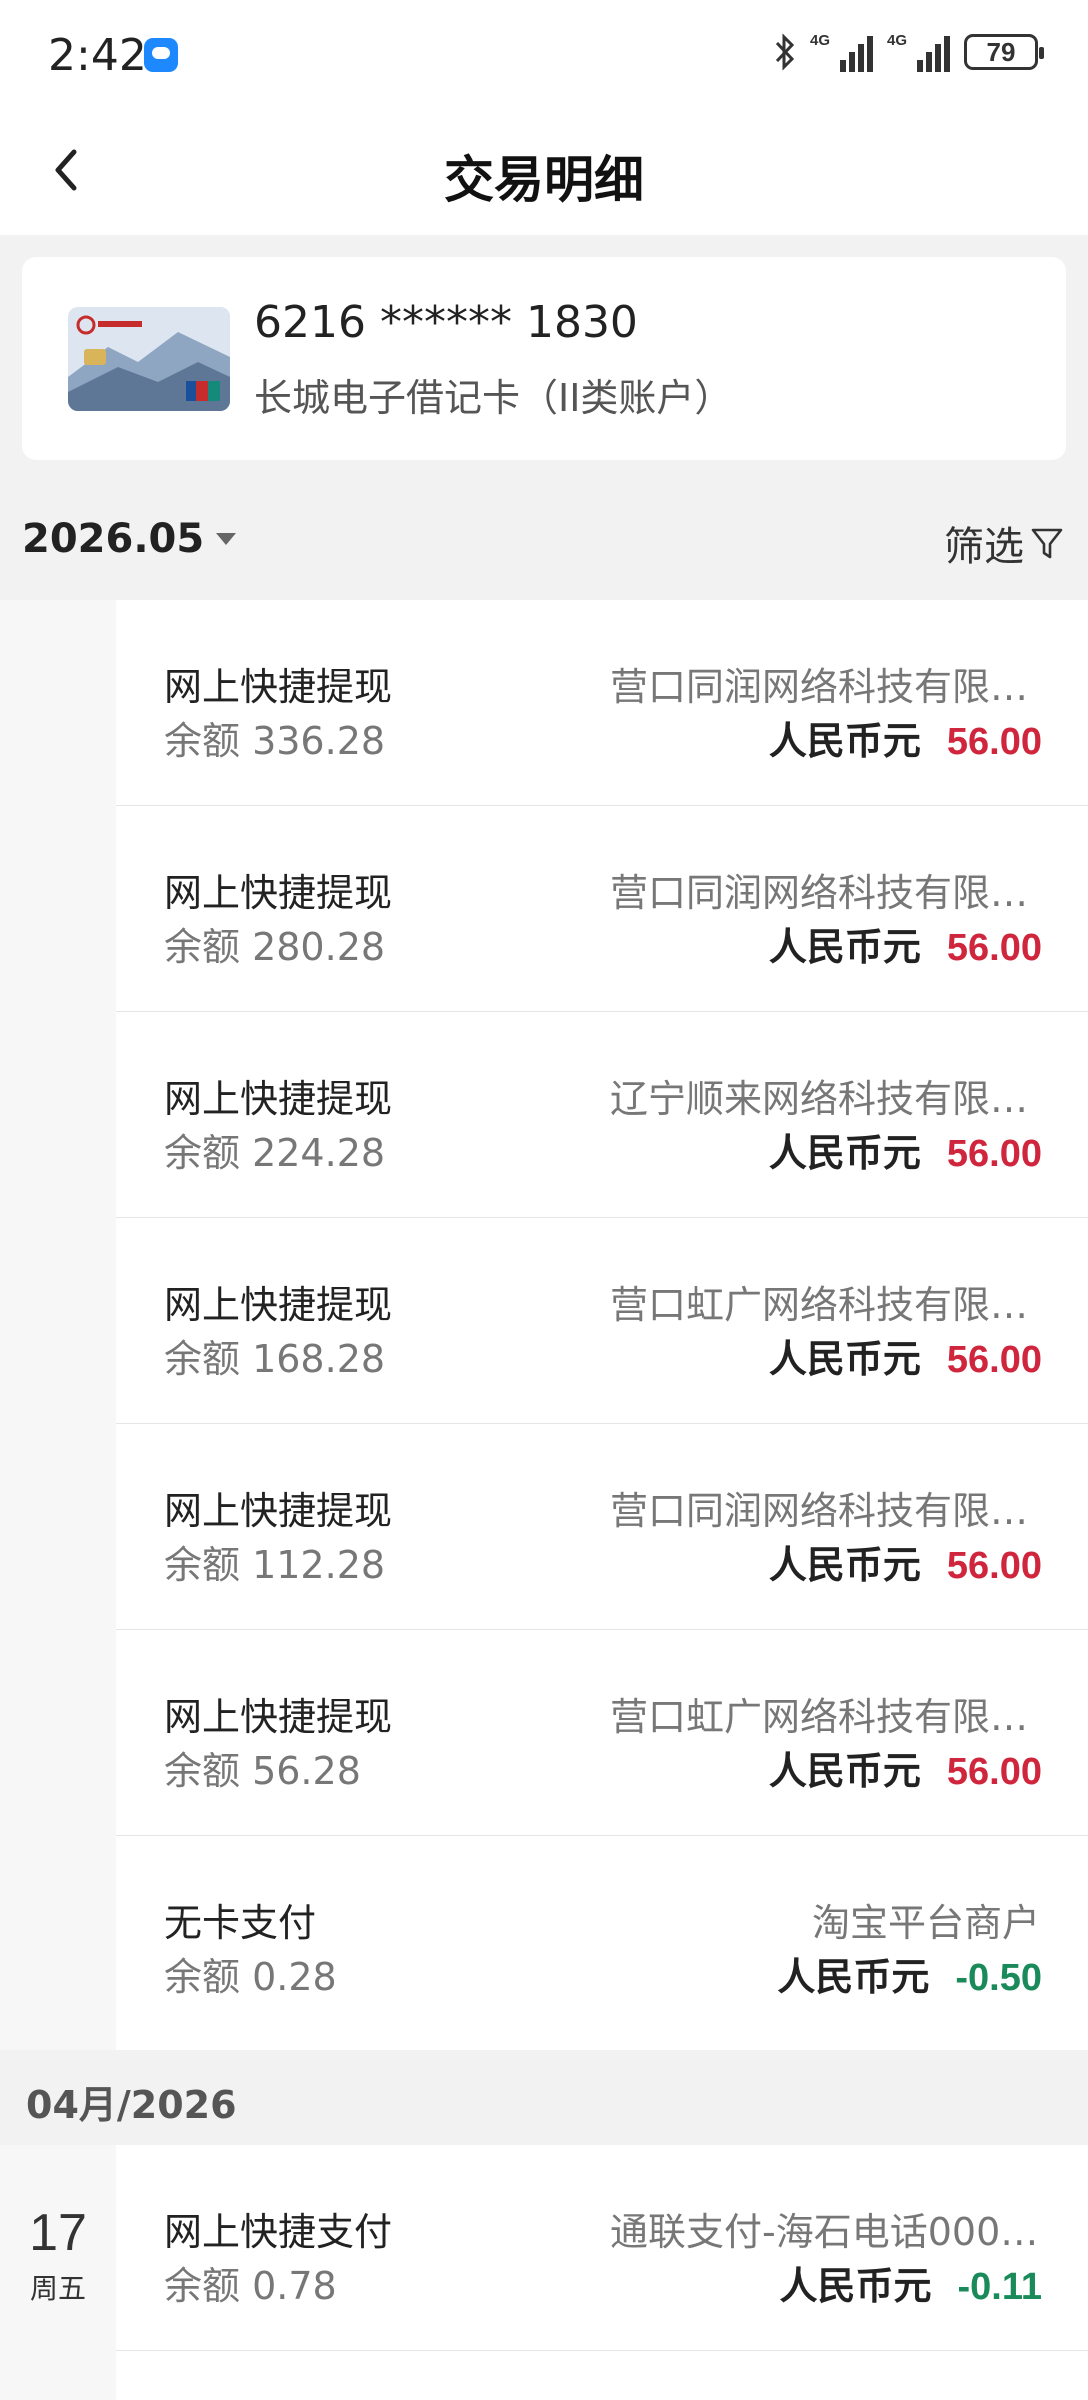  I want to click on transaction-merchant: 淘宝平台商户, so click(925, 1923).